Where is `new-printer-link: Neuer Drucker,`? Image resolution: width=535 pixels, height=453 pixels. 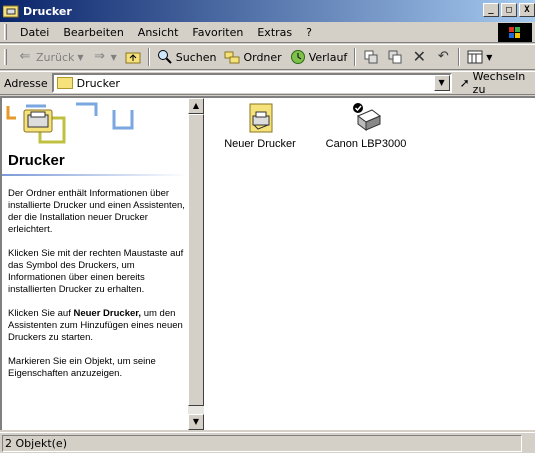 new-printer-link: Neuer Drucker, is located at coordinates (107, 313).